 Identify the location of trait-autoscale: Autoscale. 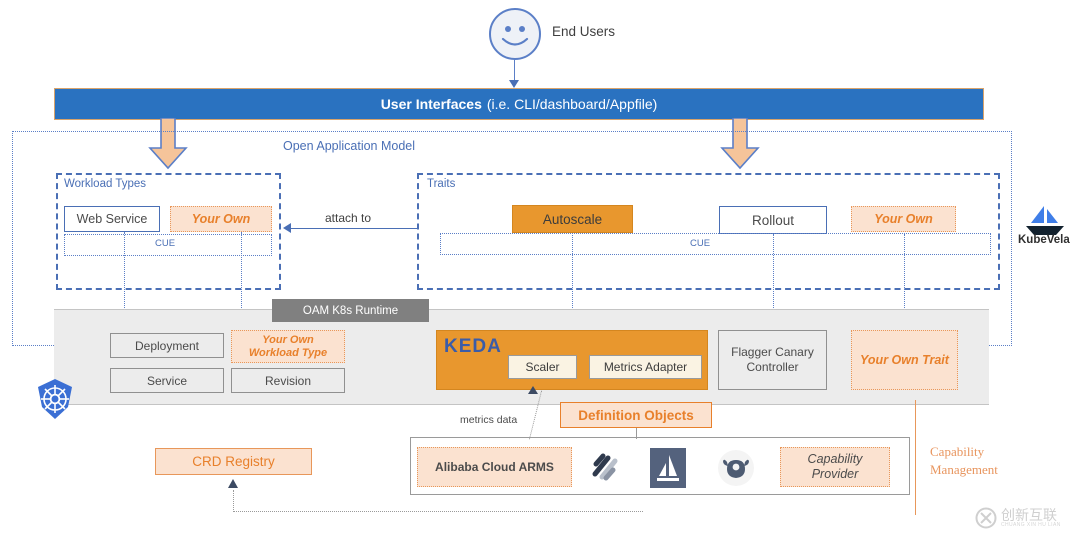
(572, 219).